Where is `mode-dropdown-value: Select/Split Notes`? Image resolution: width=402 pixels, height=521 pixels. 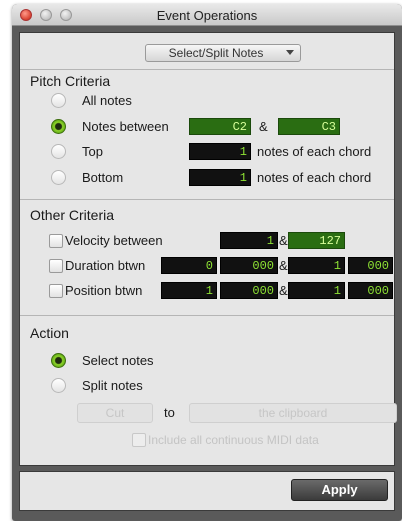 mode-dropdown-value: Select/Split Notes is located at coordinates (216, 53).